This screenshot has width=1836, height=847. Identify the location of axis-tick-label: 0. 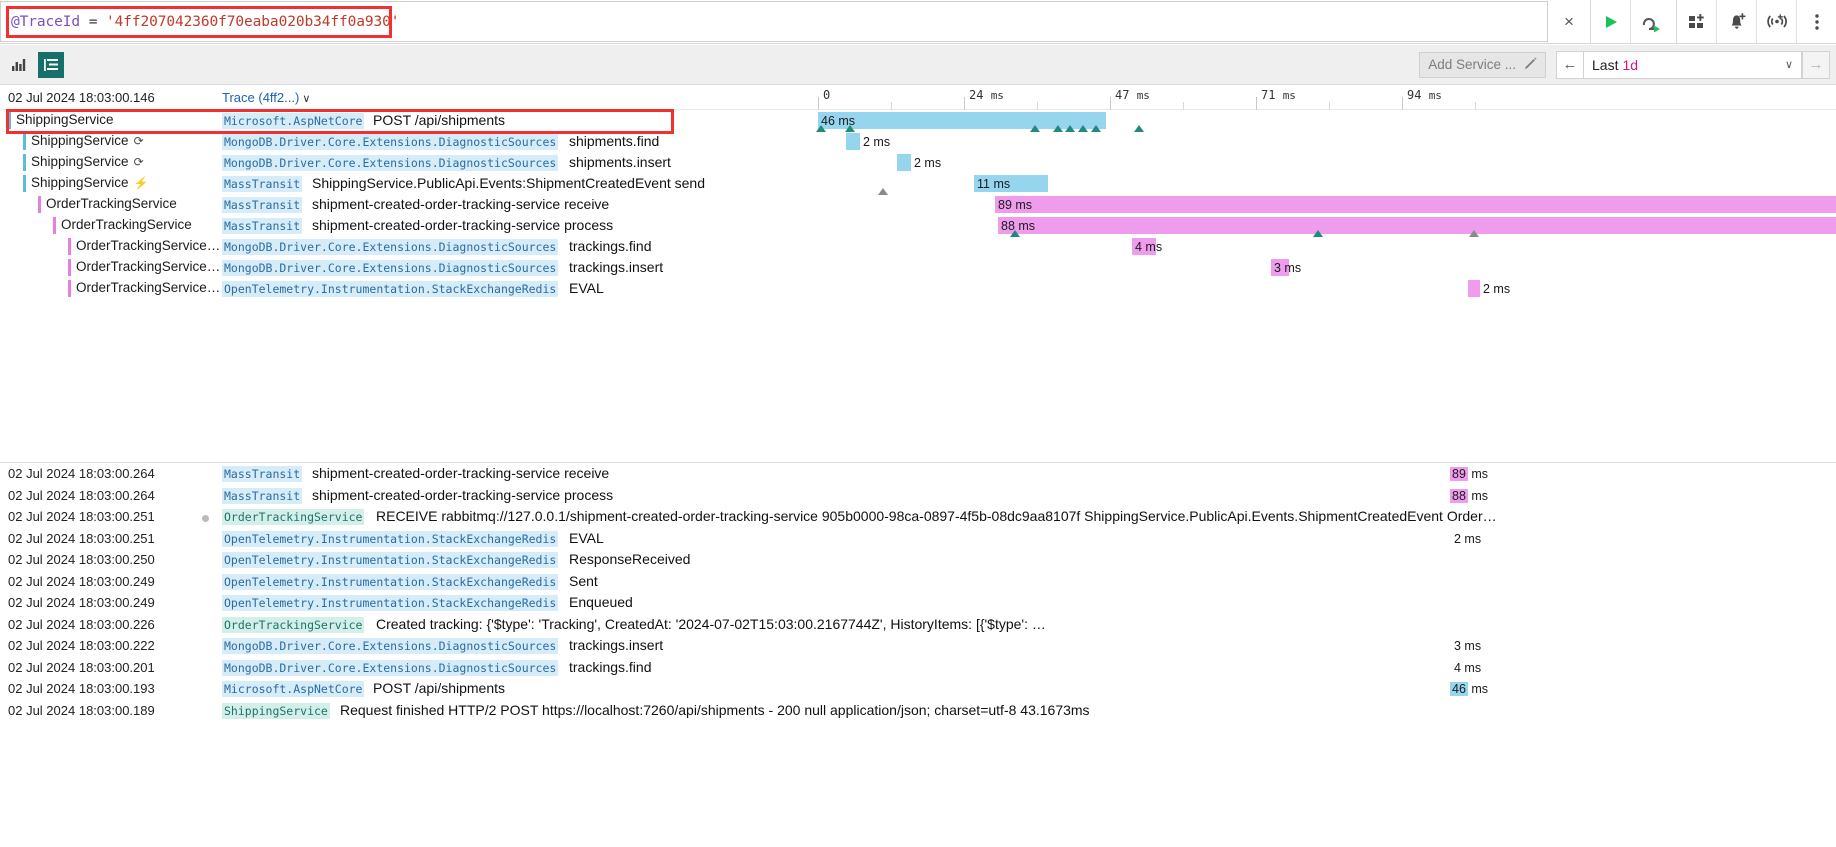
(827, 95).